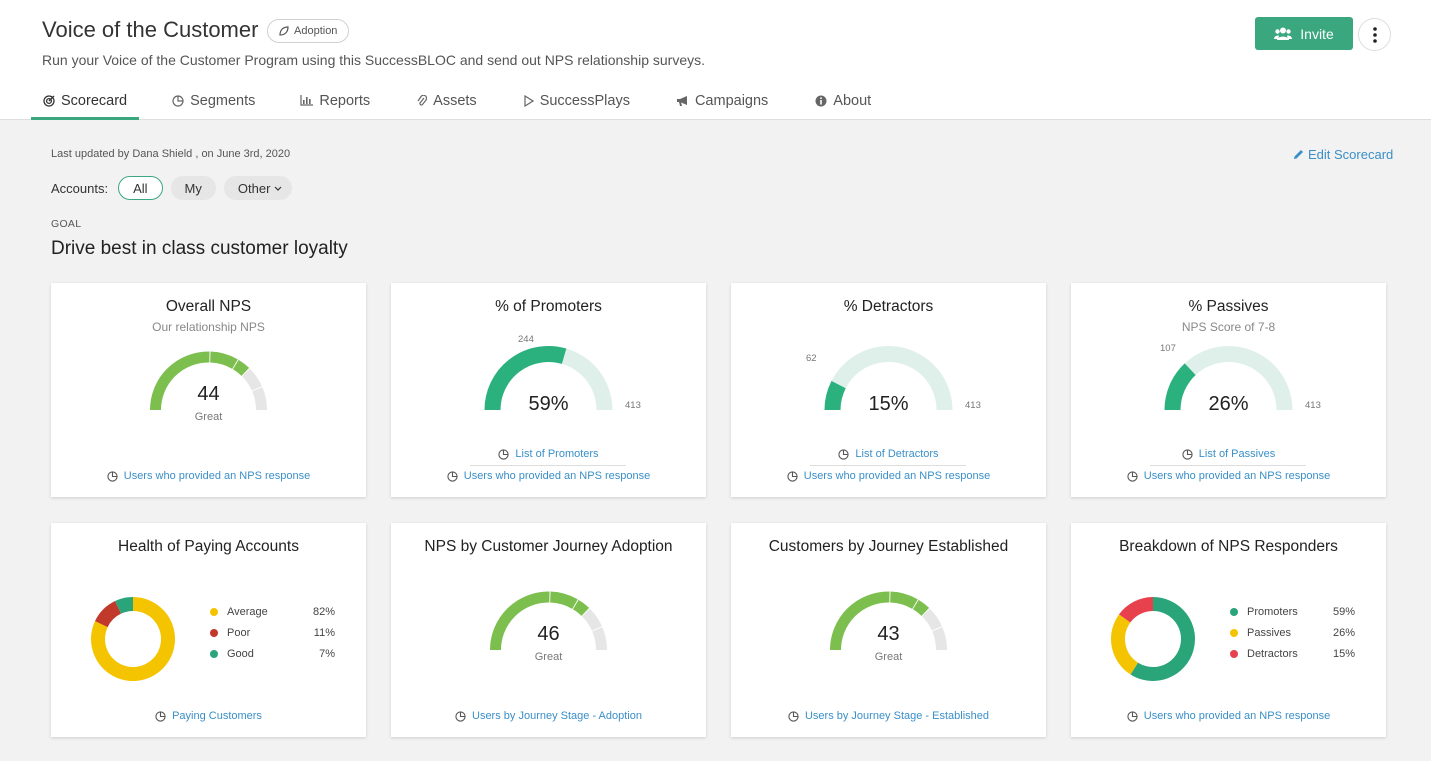 The image size is (1431, 761). I want to click on legend-item: Poor 11%, so click(272, 632).